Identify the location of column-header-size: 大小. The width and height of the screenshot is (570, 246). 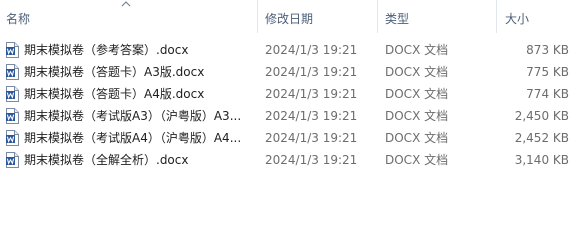
(535, 16).